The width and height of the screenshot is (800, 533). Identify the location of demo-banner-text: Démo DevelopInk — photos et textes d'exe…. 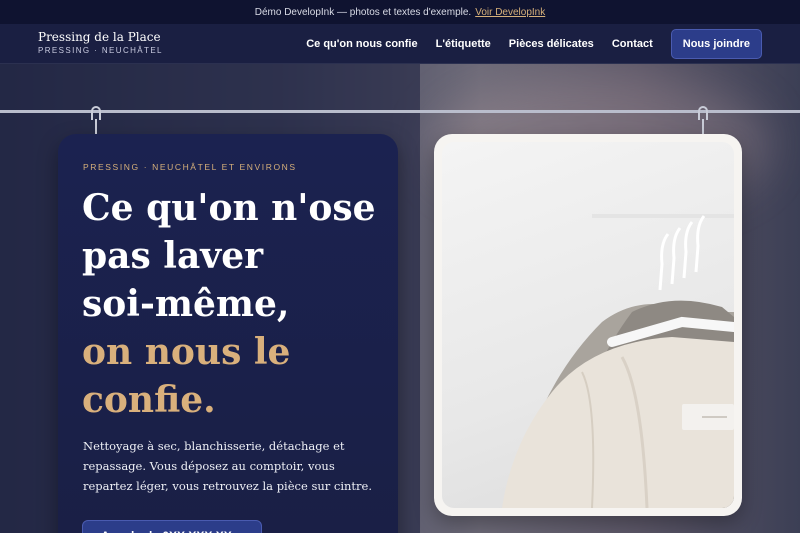
(363, 12).